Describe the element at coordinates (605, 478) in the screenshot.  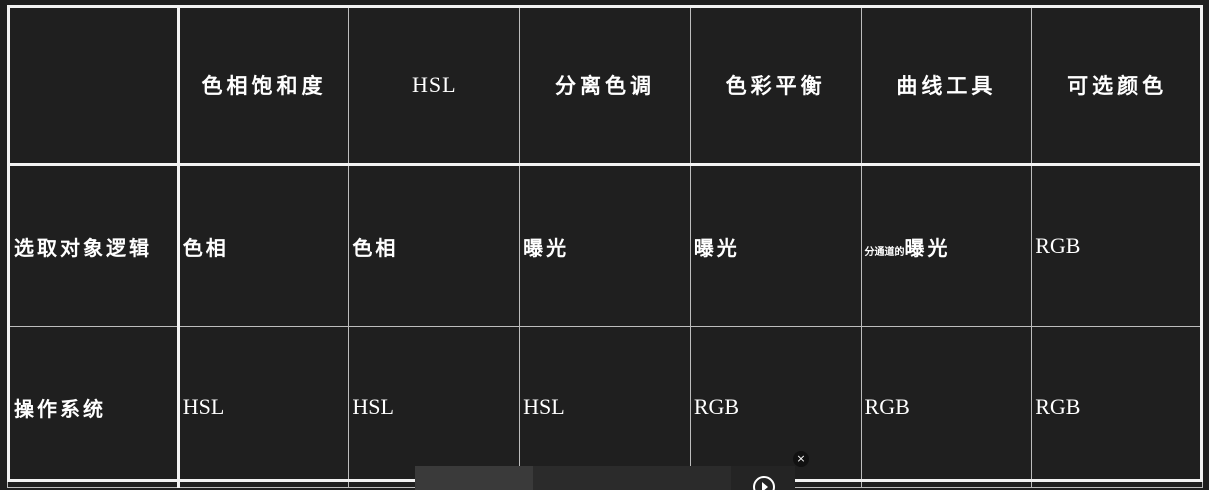
I see `video-control-bar` at that location.